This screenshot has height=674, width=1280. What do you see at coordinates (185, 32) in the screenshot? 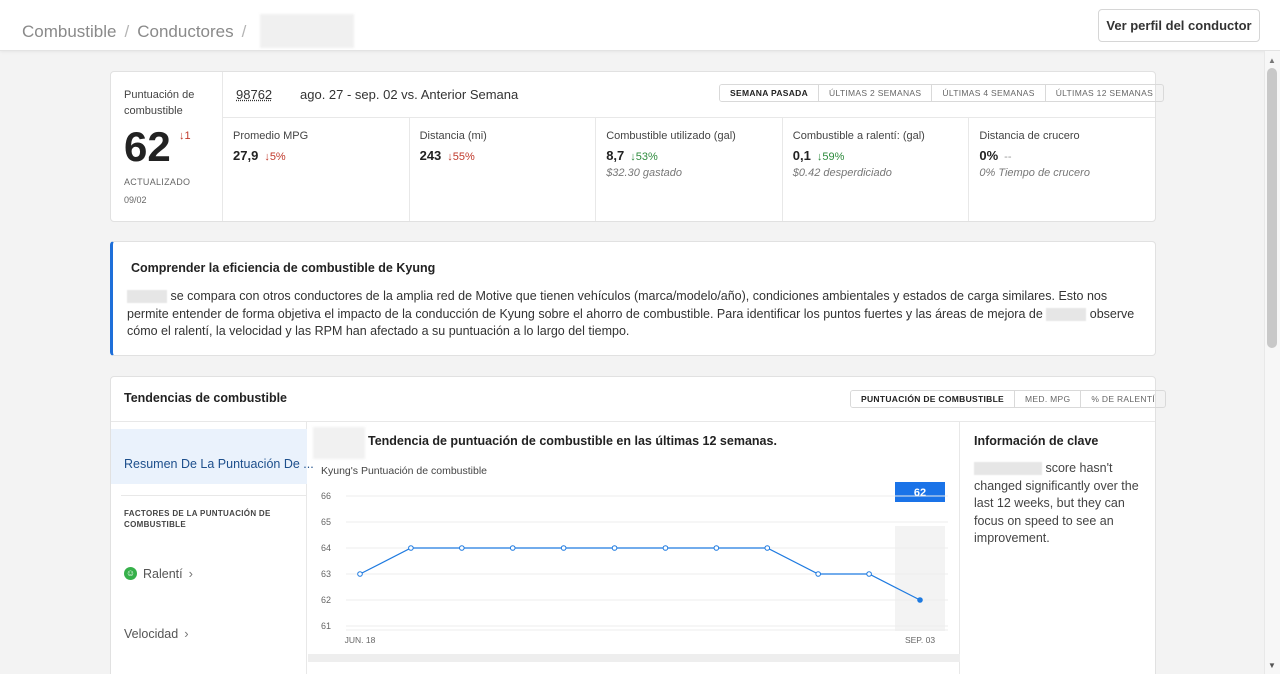
I see `breadcrumb-drivers: Conductores` at bounding box center [185, 32].